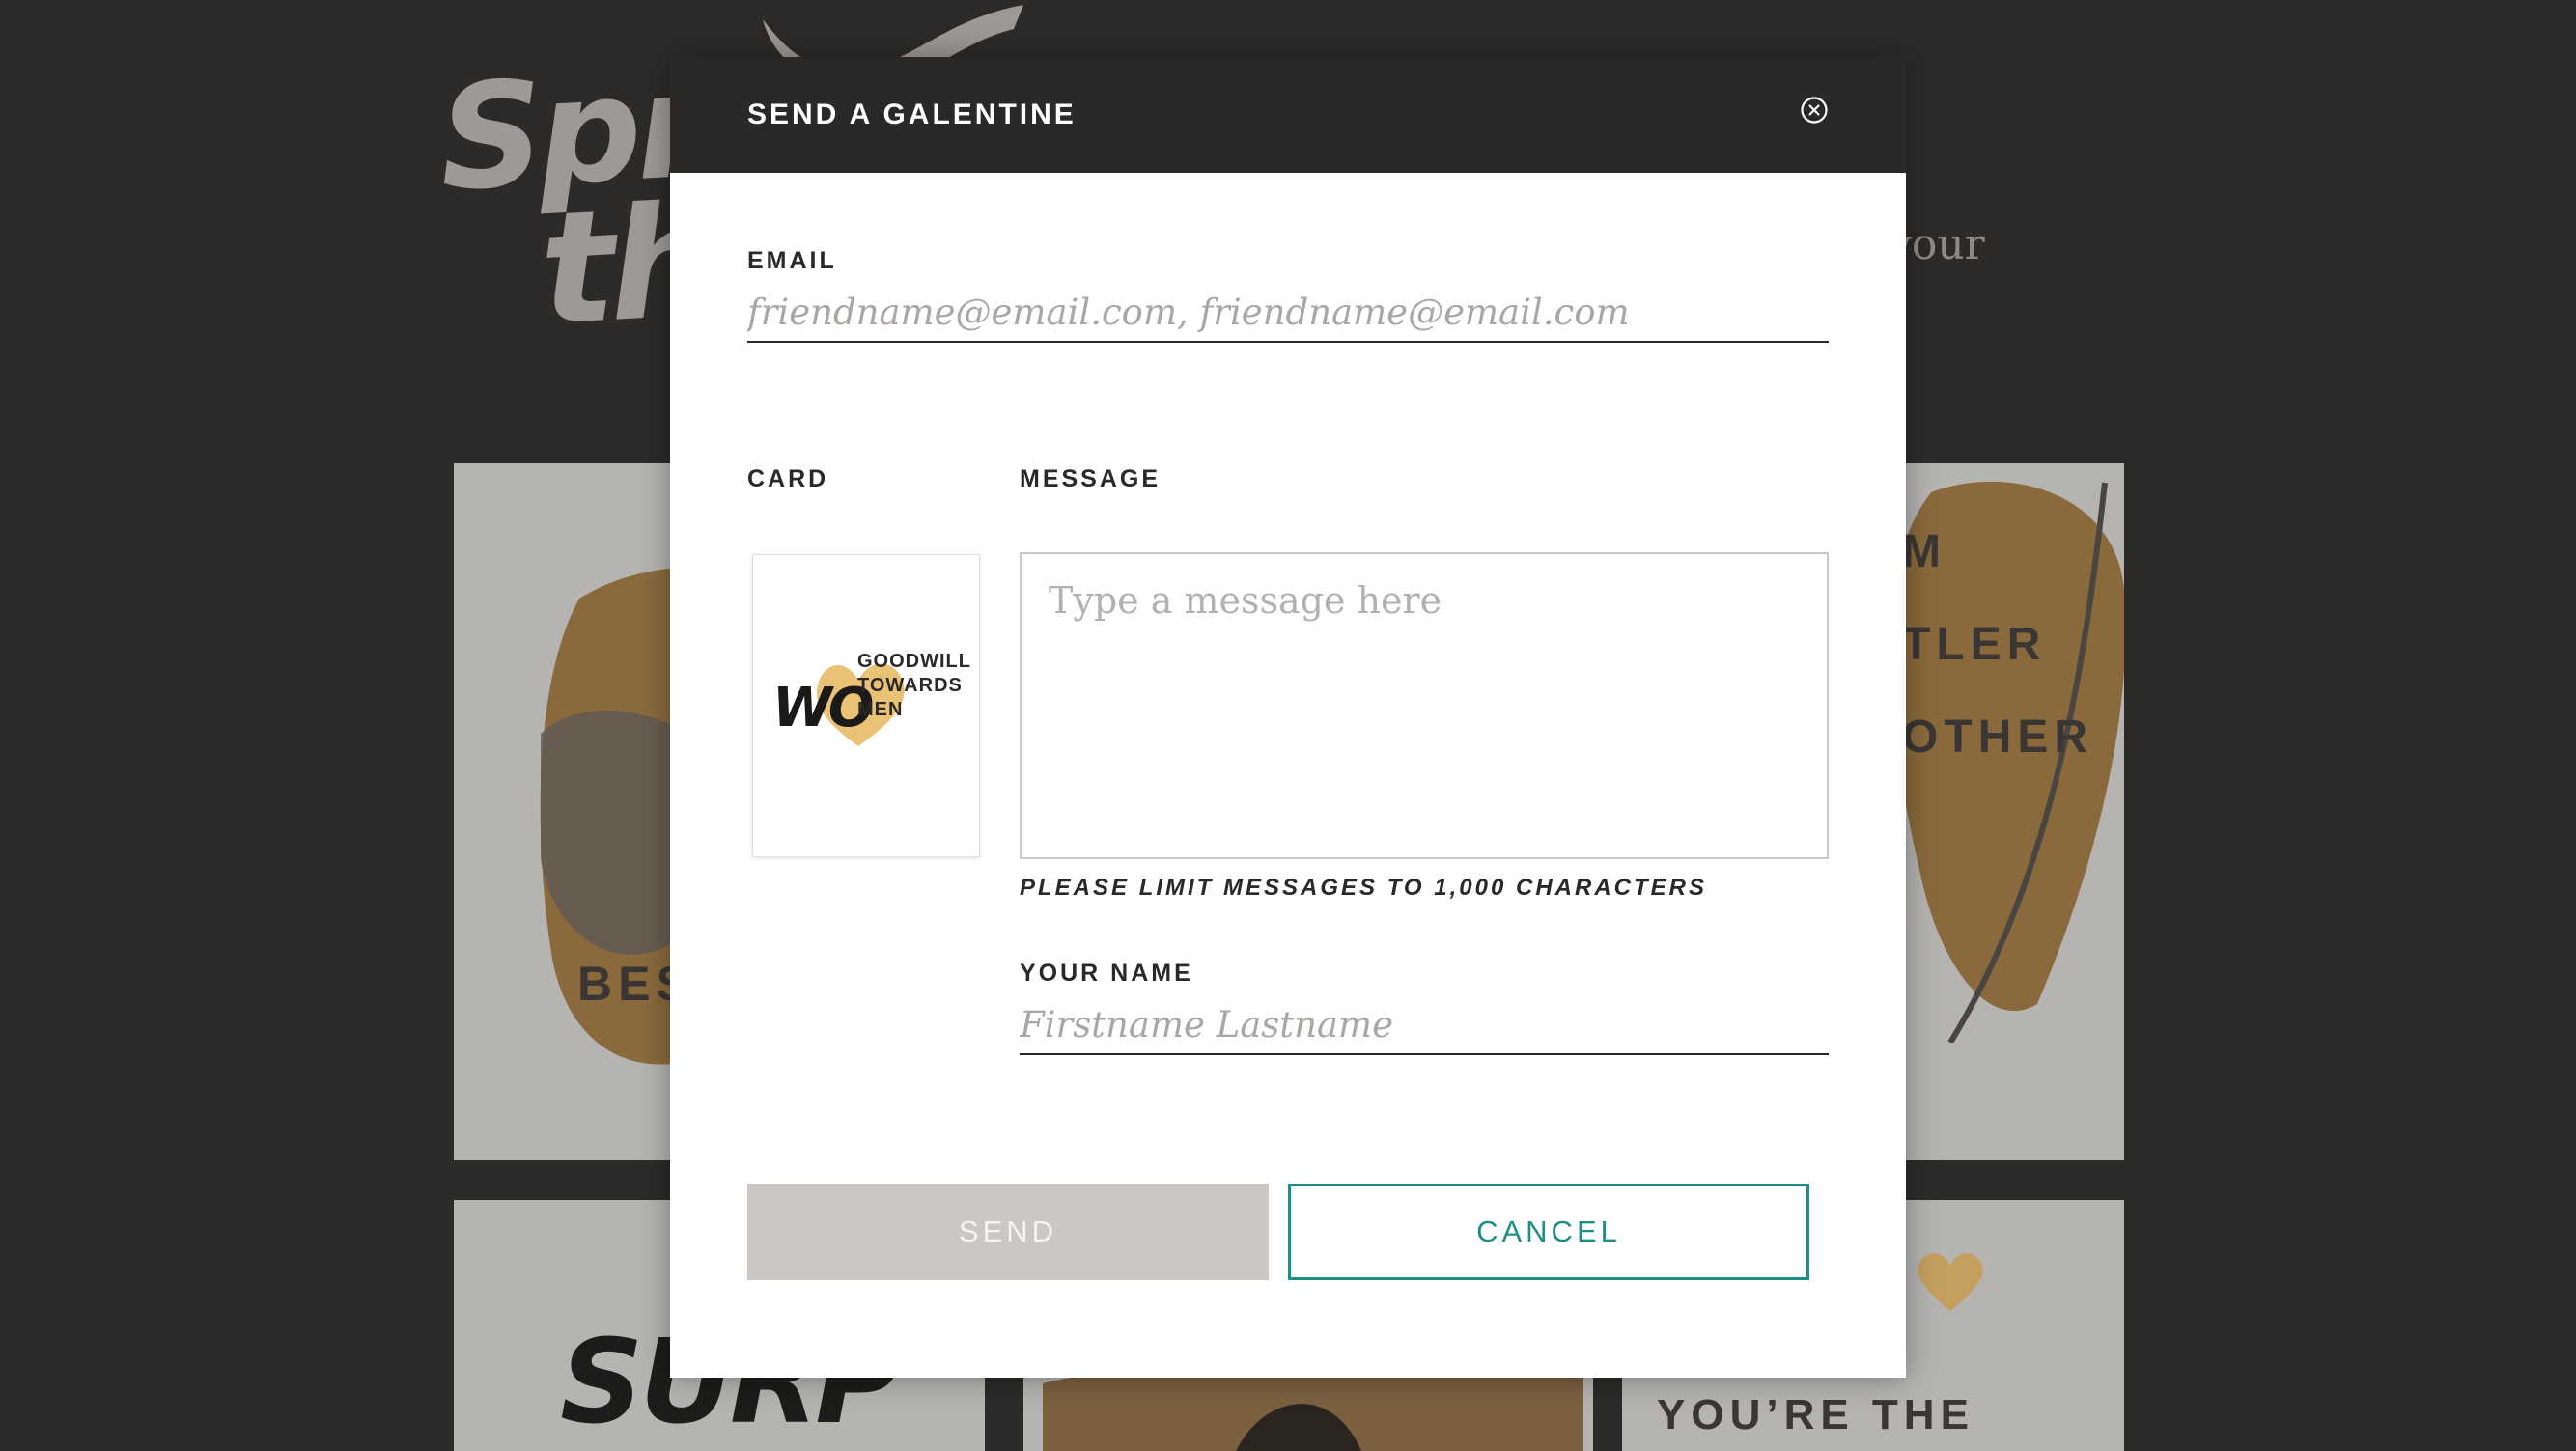 Image resolution: width=2576 pixels, height=1451 pixels. What do you see at coordinates (1549, 1232) in the screenshot?
I see `cancel-button: CANCEL` at bounding box center [1549, 1232].